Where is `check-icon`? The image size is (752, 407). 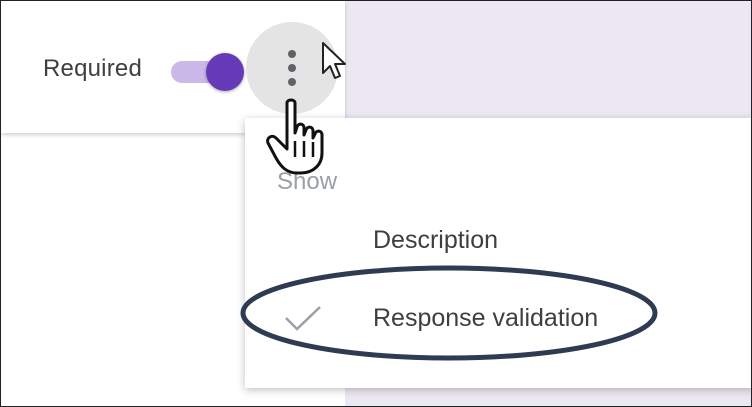 check-icon is located at coordinates (303, 319).